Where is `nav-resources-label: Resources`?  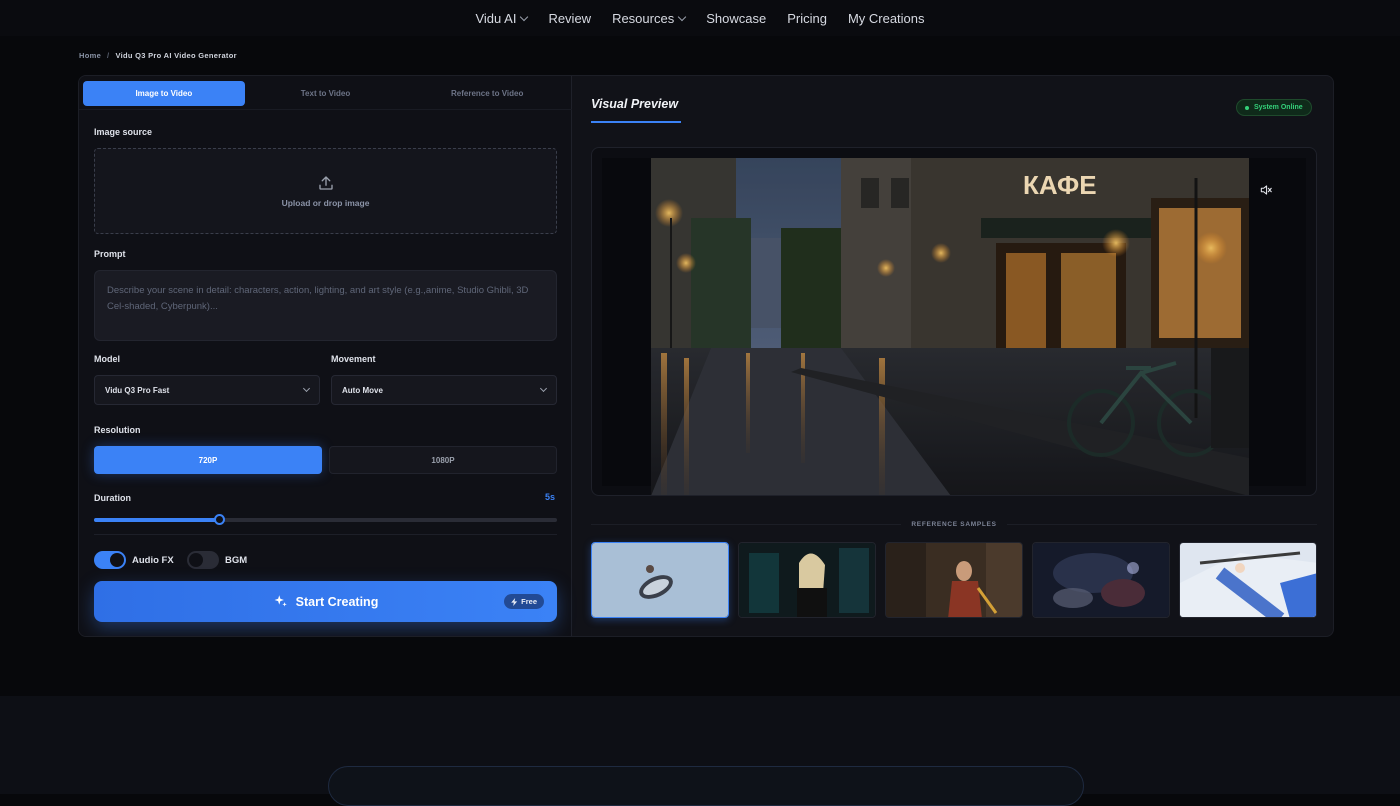
nav-resources-label: Resources is located at coordinates (643, 18).